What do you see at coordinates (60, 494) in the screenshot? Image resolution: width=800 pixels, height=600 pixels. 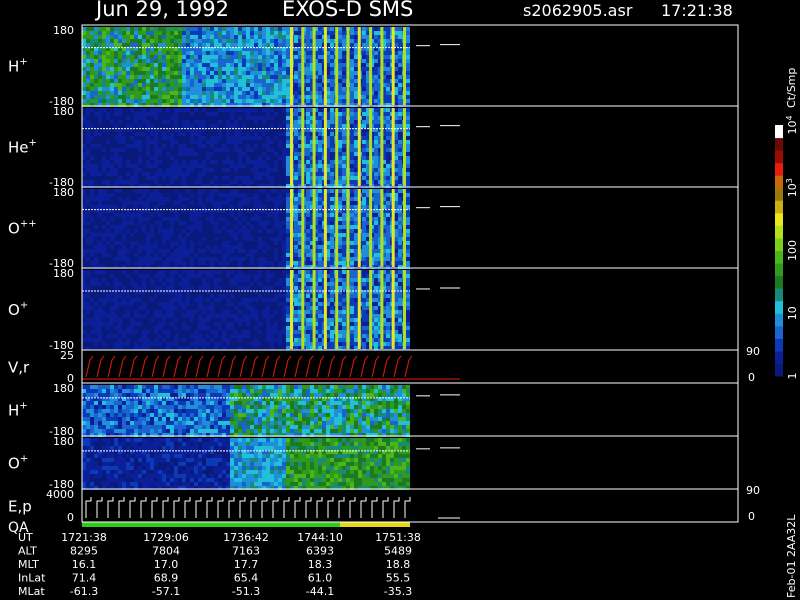 I see `y-tick-max: 4000` at bounding box center [60, 494].